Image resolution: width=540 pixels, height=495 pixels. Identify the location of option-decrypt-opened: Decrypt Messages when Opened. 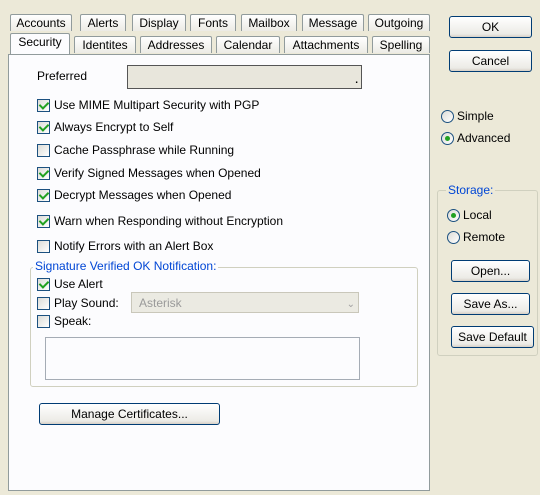
(134, 195).